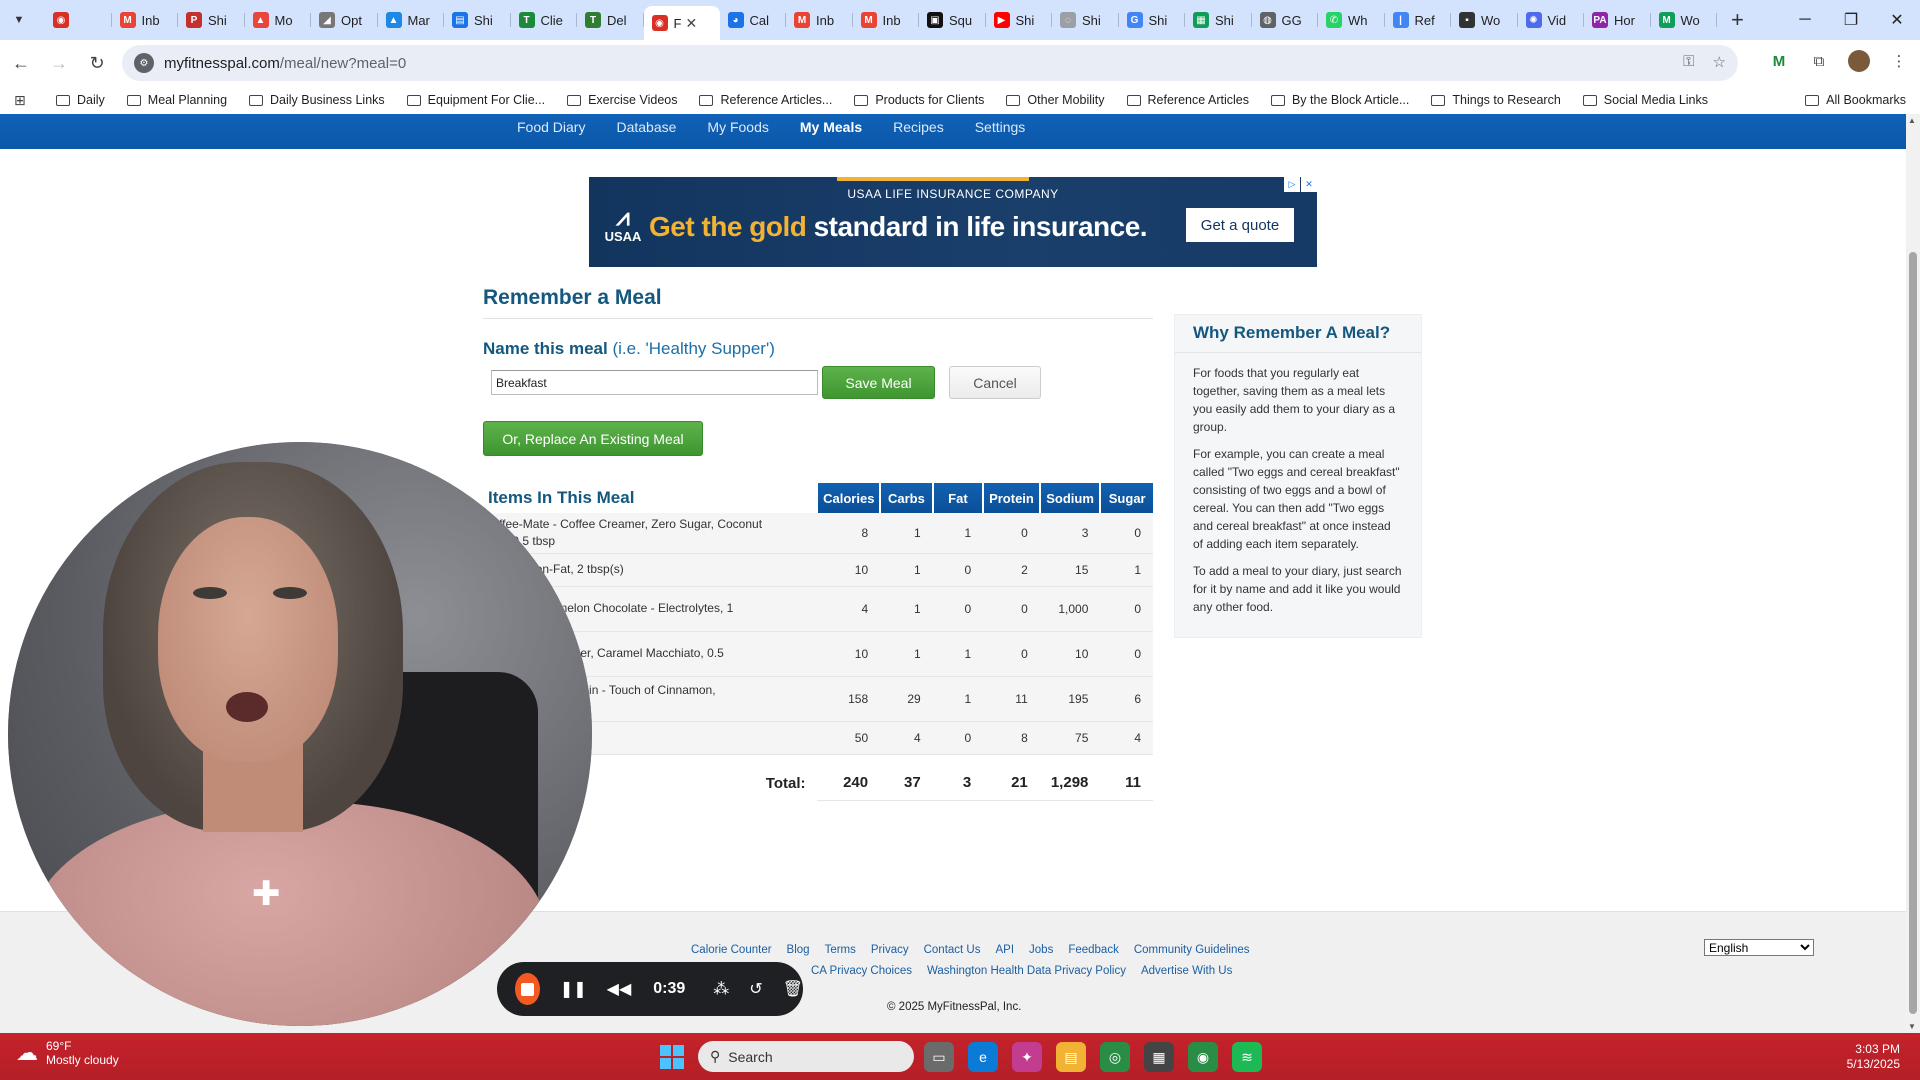 This screenshot has width=1920, height=1080. What do you see at coordinates (1684, 20) in the screenshot?
I see `browser-tab: M Wo` at bounding box center [1684, 20].